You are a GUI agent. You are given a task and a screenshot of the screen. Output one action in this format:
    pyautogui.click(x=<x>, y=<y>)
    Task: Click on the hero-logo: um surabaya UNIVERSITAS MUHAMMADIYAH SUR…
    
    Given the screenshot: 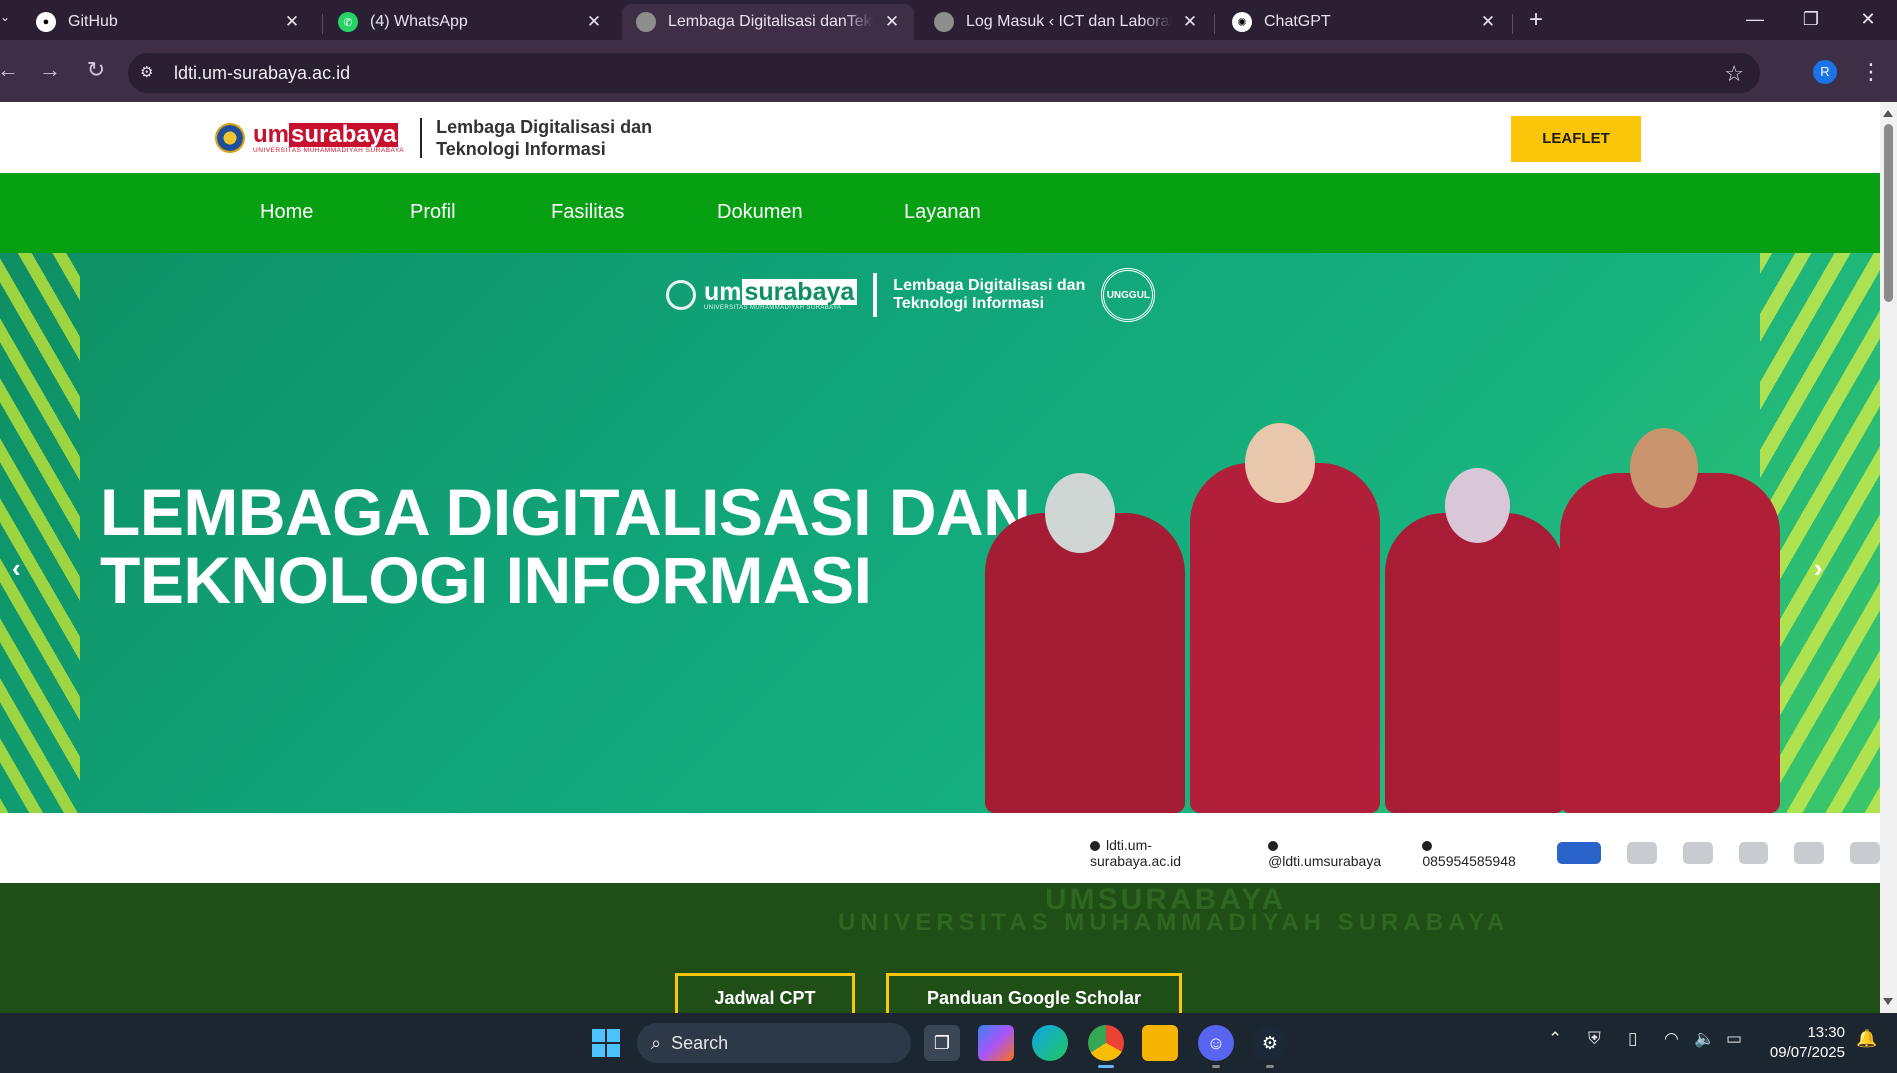 What is the action you would take?
    pyautogui.click(x=911, y=295)
    